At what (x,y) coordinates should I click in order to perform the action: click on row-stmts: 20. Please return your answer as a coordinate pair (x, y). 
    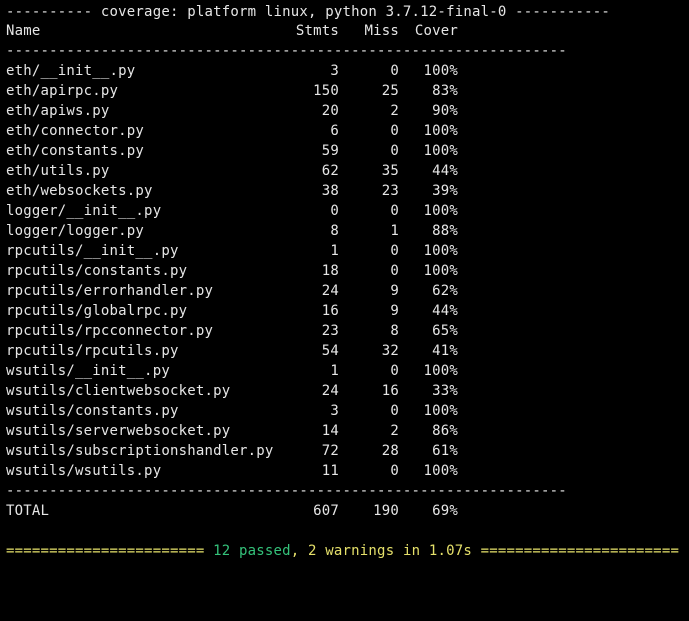
    Looking at the image, I should click on (330, 111).